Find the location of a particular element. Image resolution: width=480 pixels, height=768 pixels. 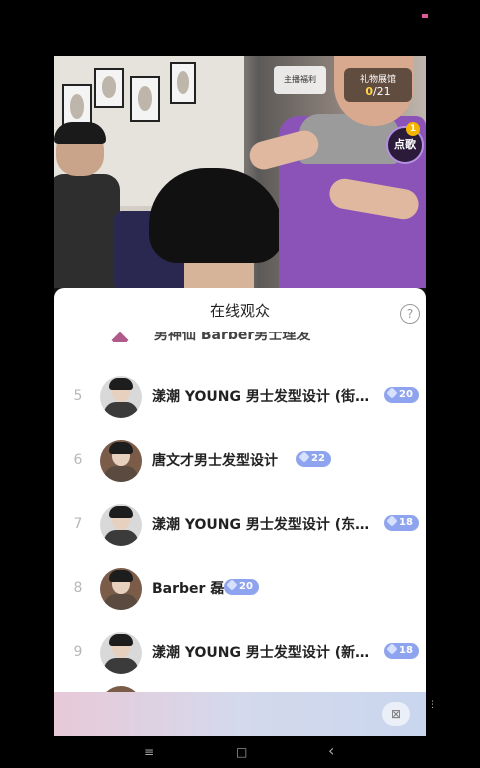

system-nav-bar: ≡ □ ‹ is located at coordinates (240, 753).